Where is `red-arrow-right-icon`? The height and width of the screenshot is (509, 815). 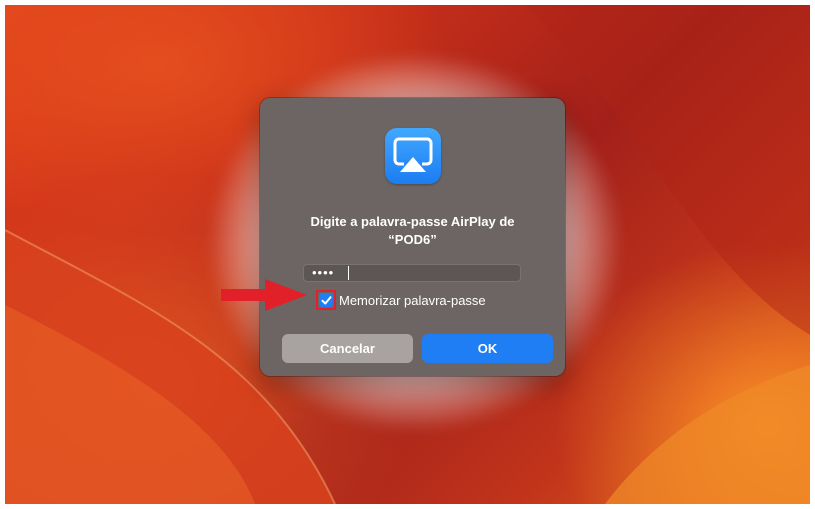 red-arrow-right-icon is located at coordinates (264, 295).